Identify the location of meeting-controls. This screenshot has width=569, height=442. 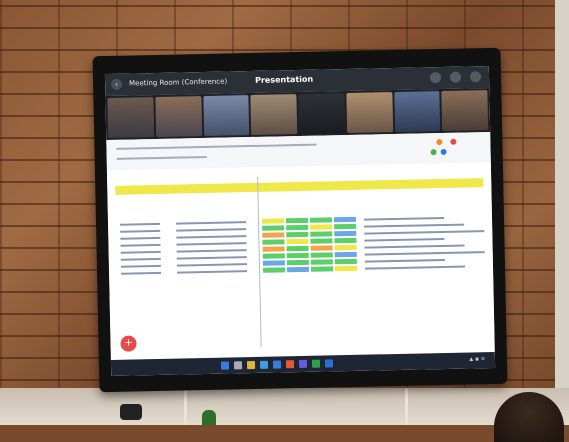
(455, 77).